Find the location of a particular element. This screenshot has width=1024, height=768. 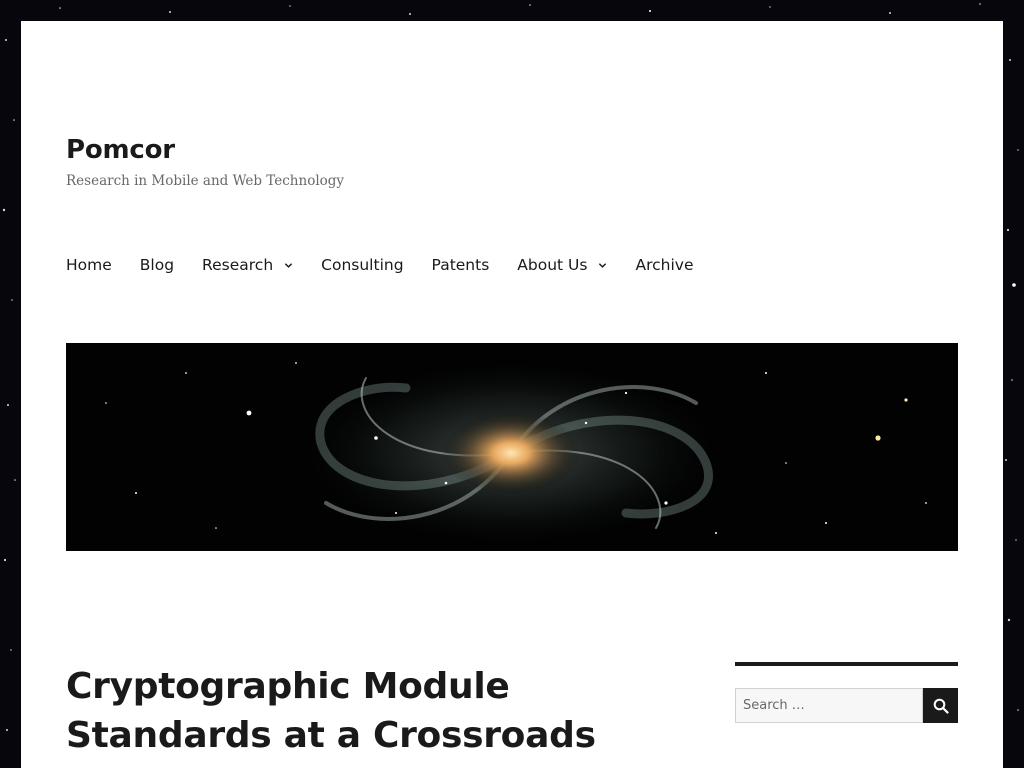

nav-item-label: Archive is located at coordinates (664, 265).